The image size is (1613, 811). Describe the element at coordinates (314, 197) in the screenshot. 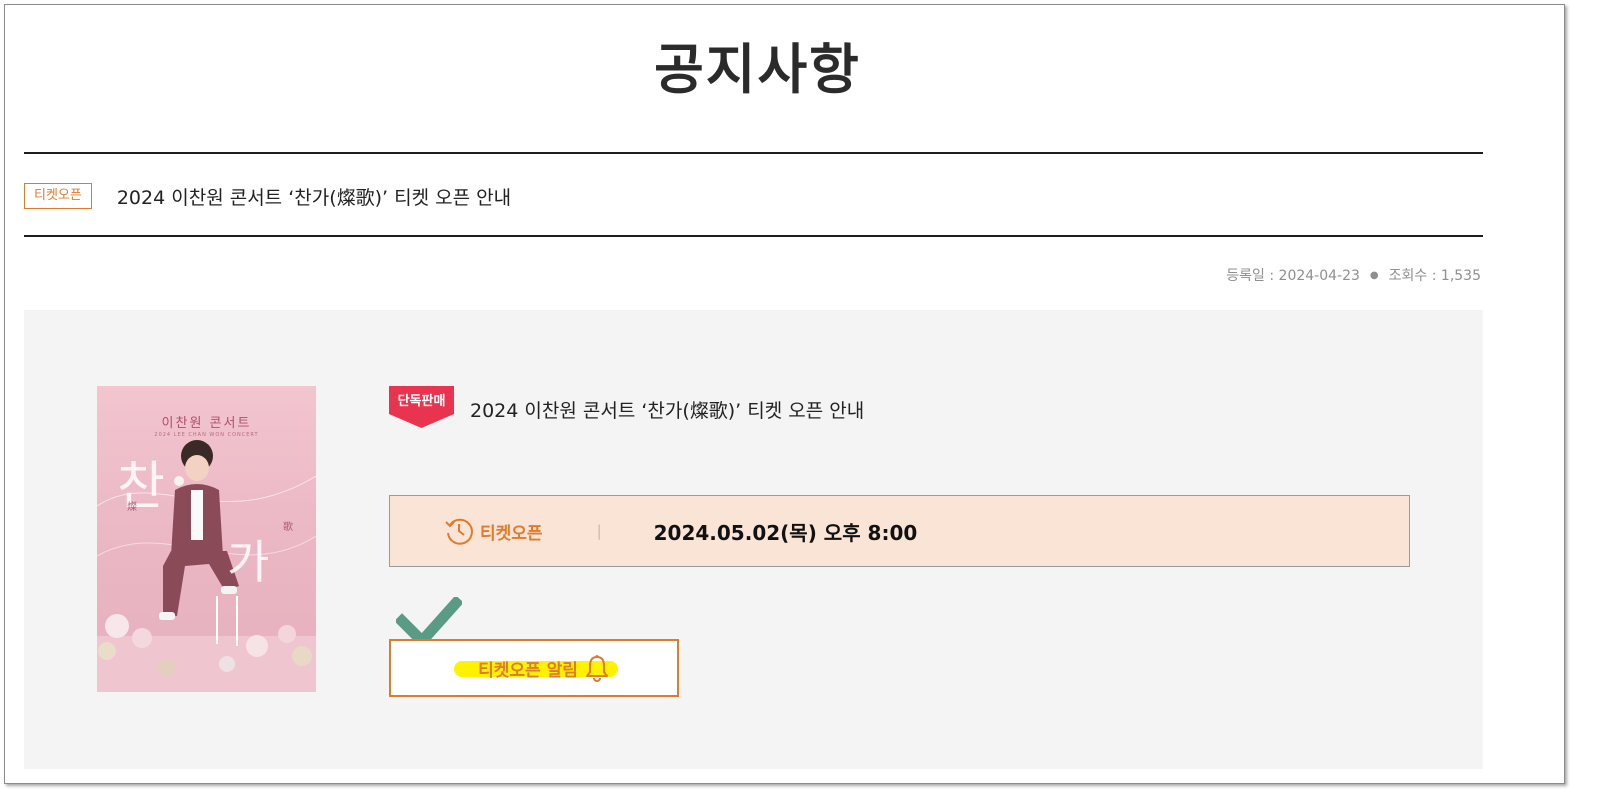

I see `notice-title: 2024 이찬원 콘서트 ‘찬가(燦歌)’ 티켓 오픈 안내` at that location.